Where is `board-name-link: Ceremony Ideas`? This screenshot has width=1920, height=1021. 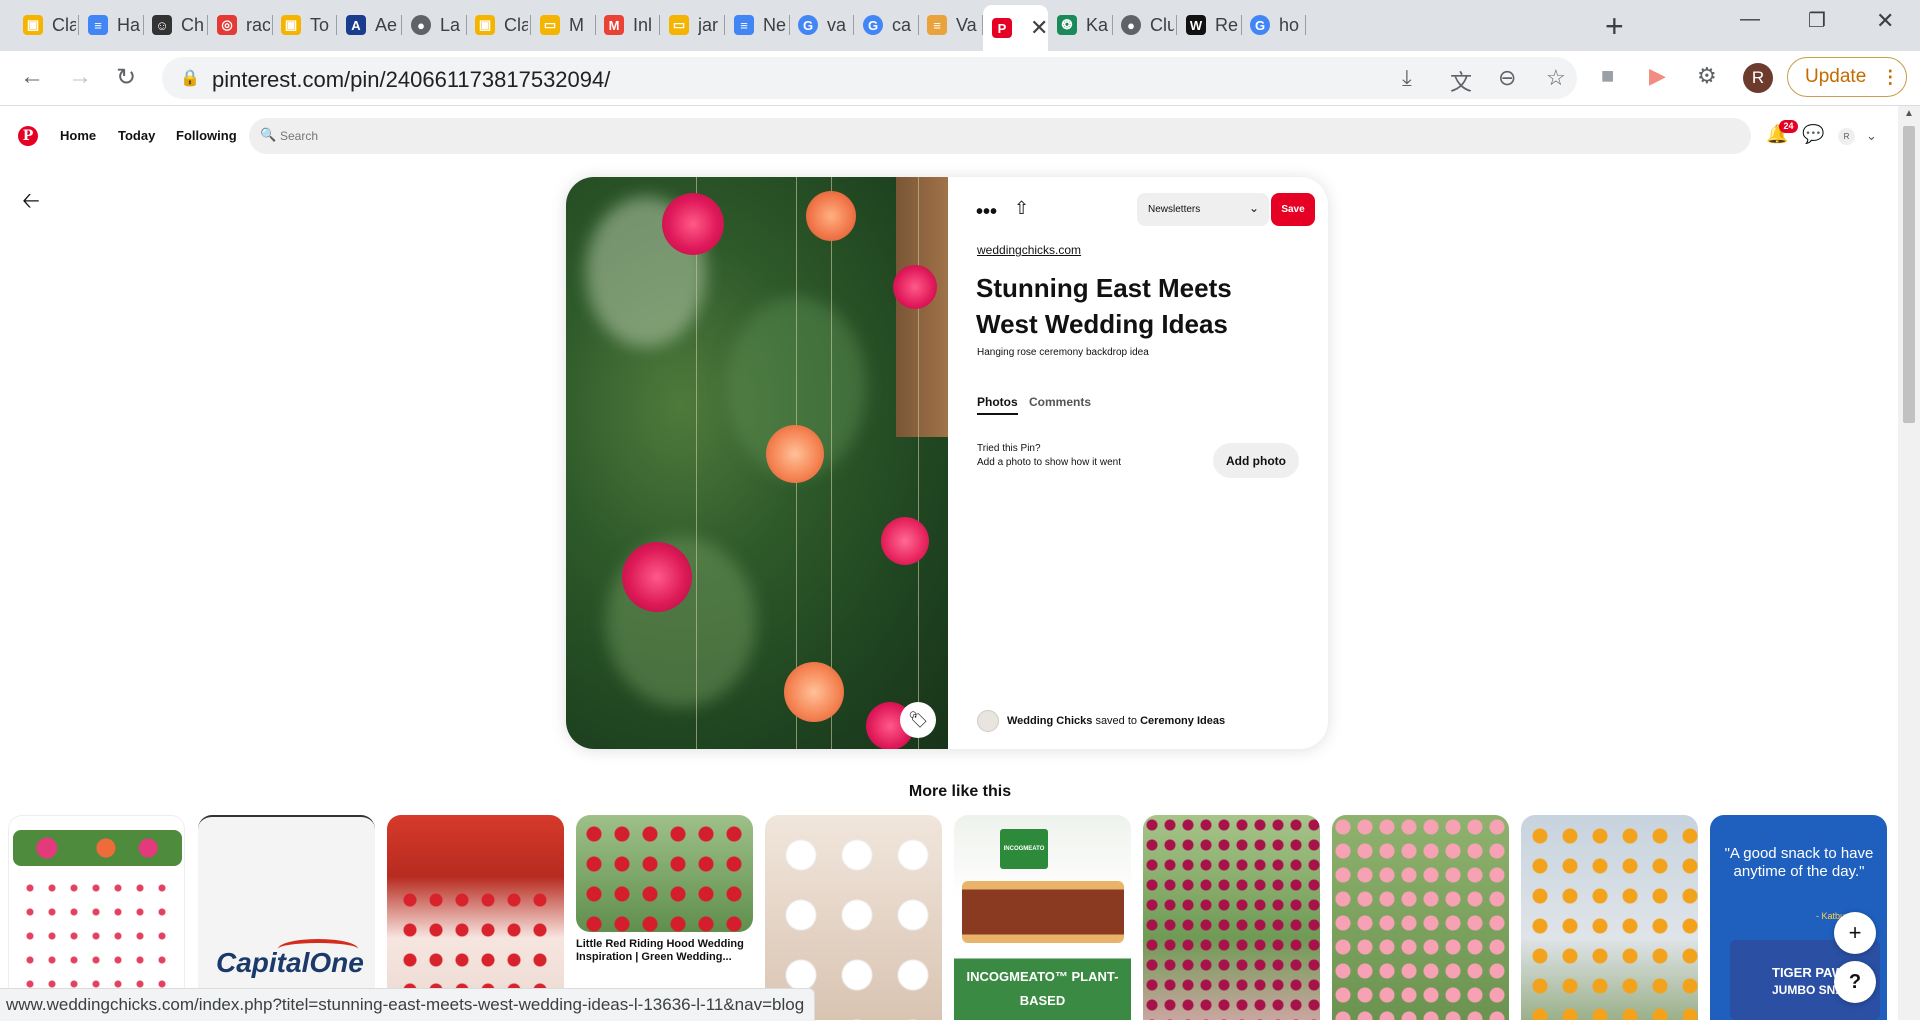 board-name-link: Ceremony Ideas is located at coordinates (1182, 721).